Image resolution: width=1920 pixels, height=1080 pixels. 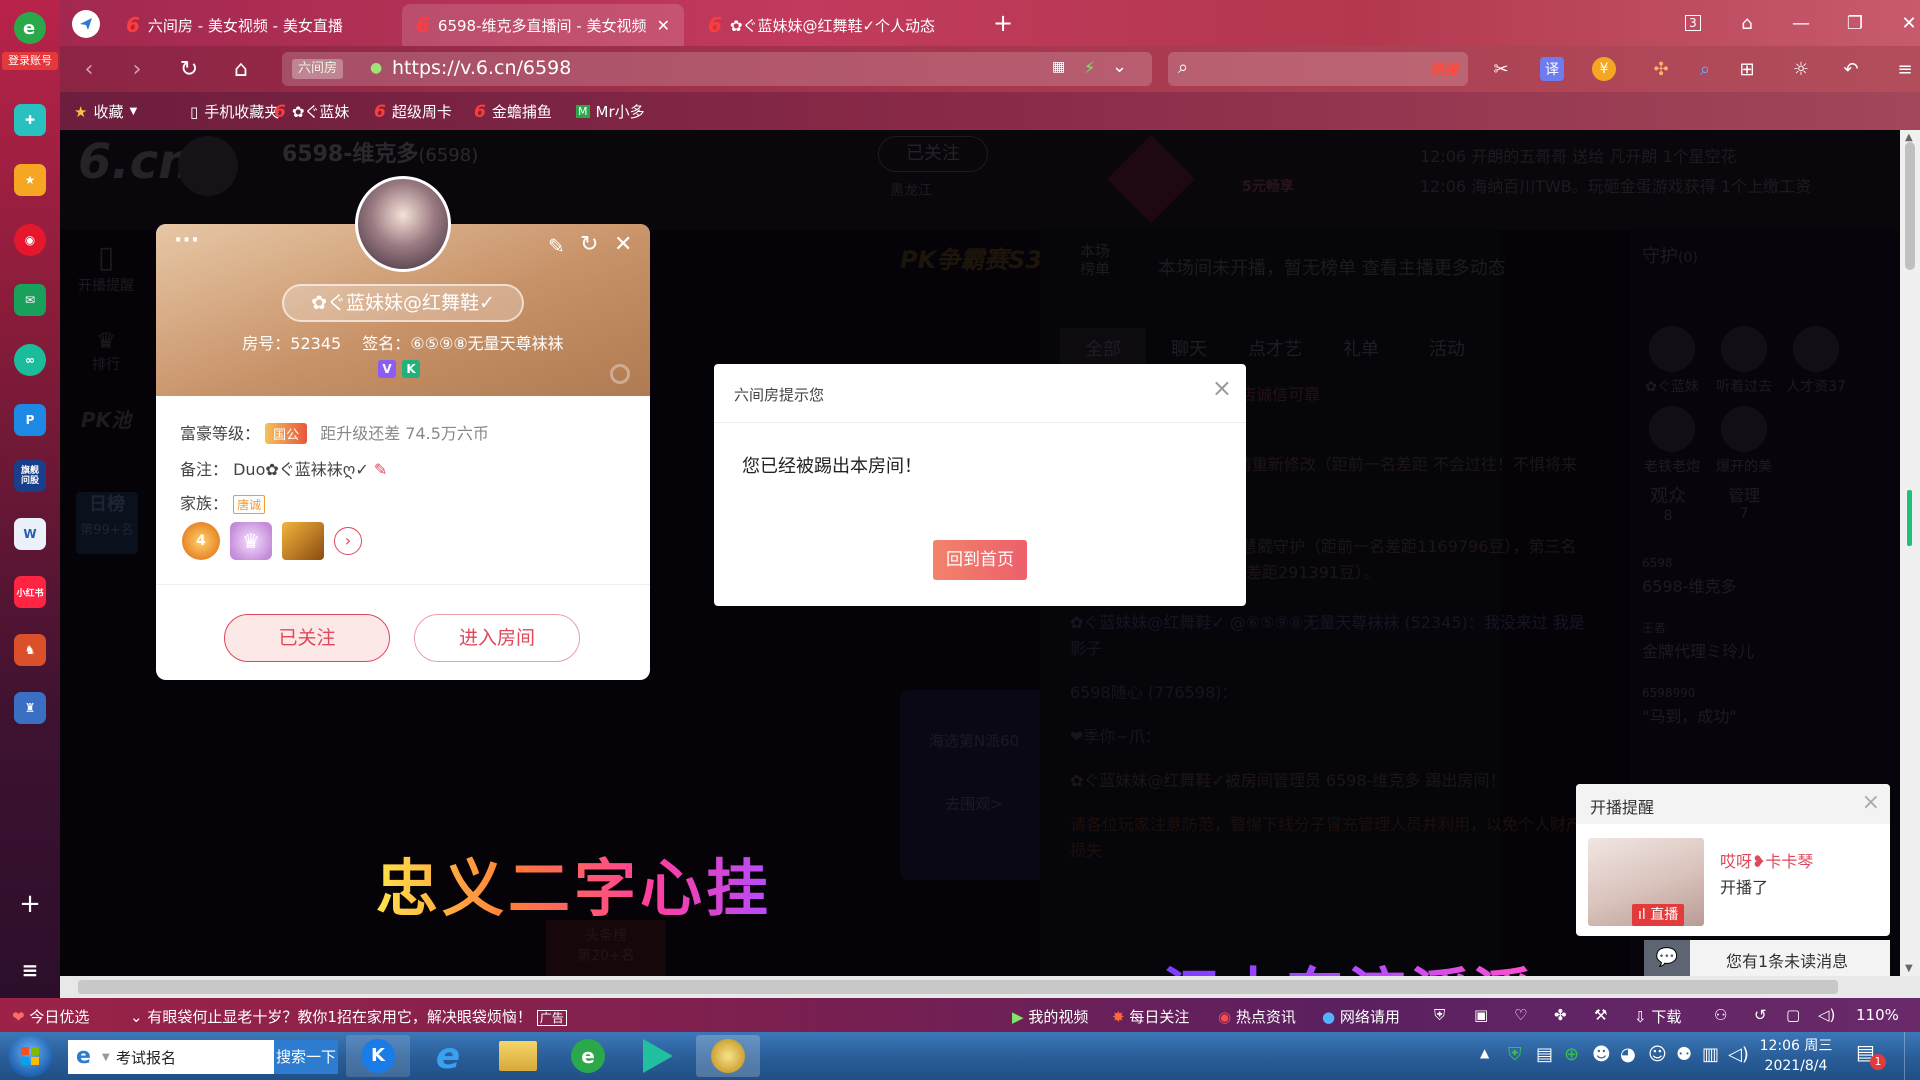 I want to click on player-app, so click(x=658, y=1056).